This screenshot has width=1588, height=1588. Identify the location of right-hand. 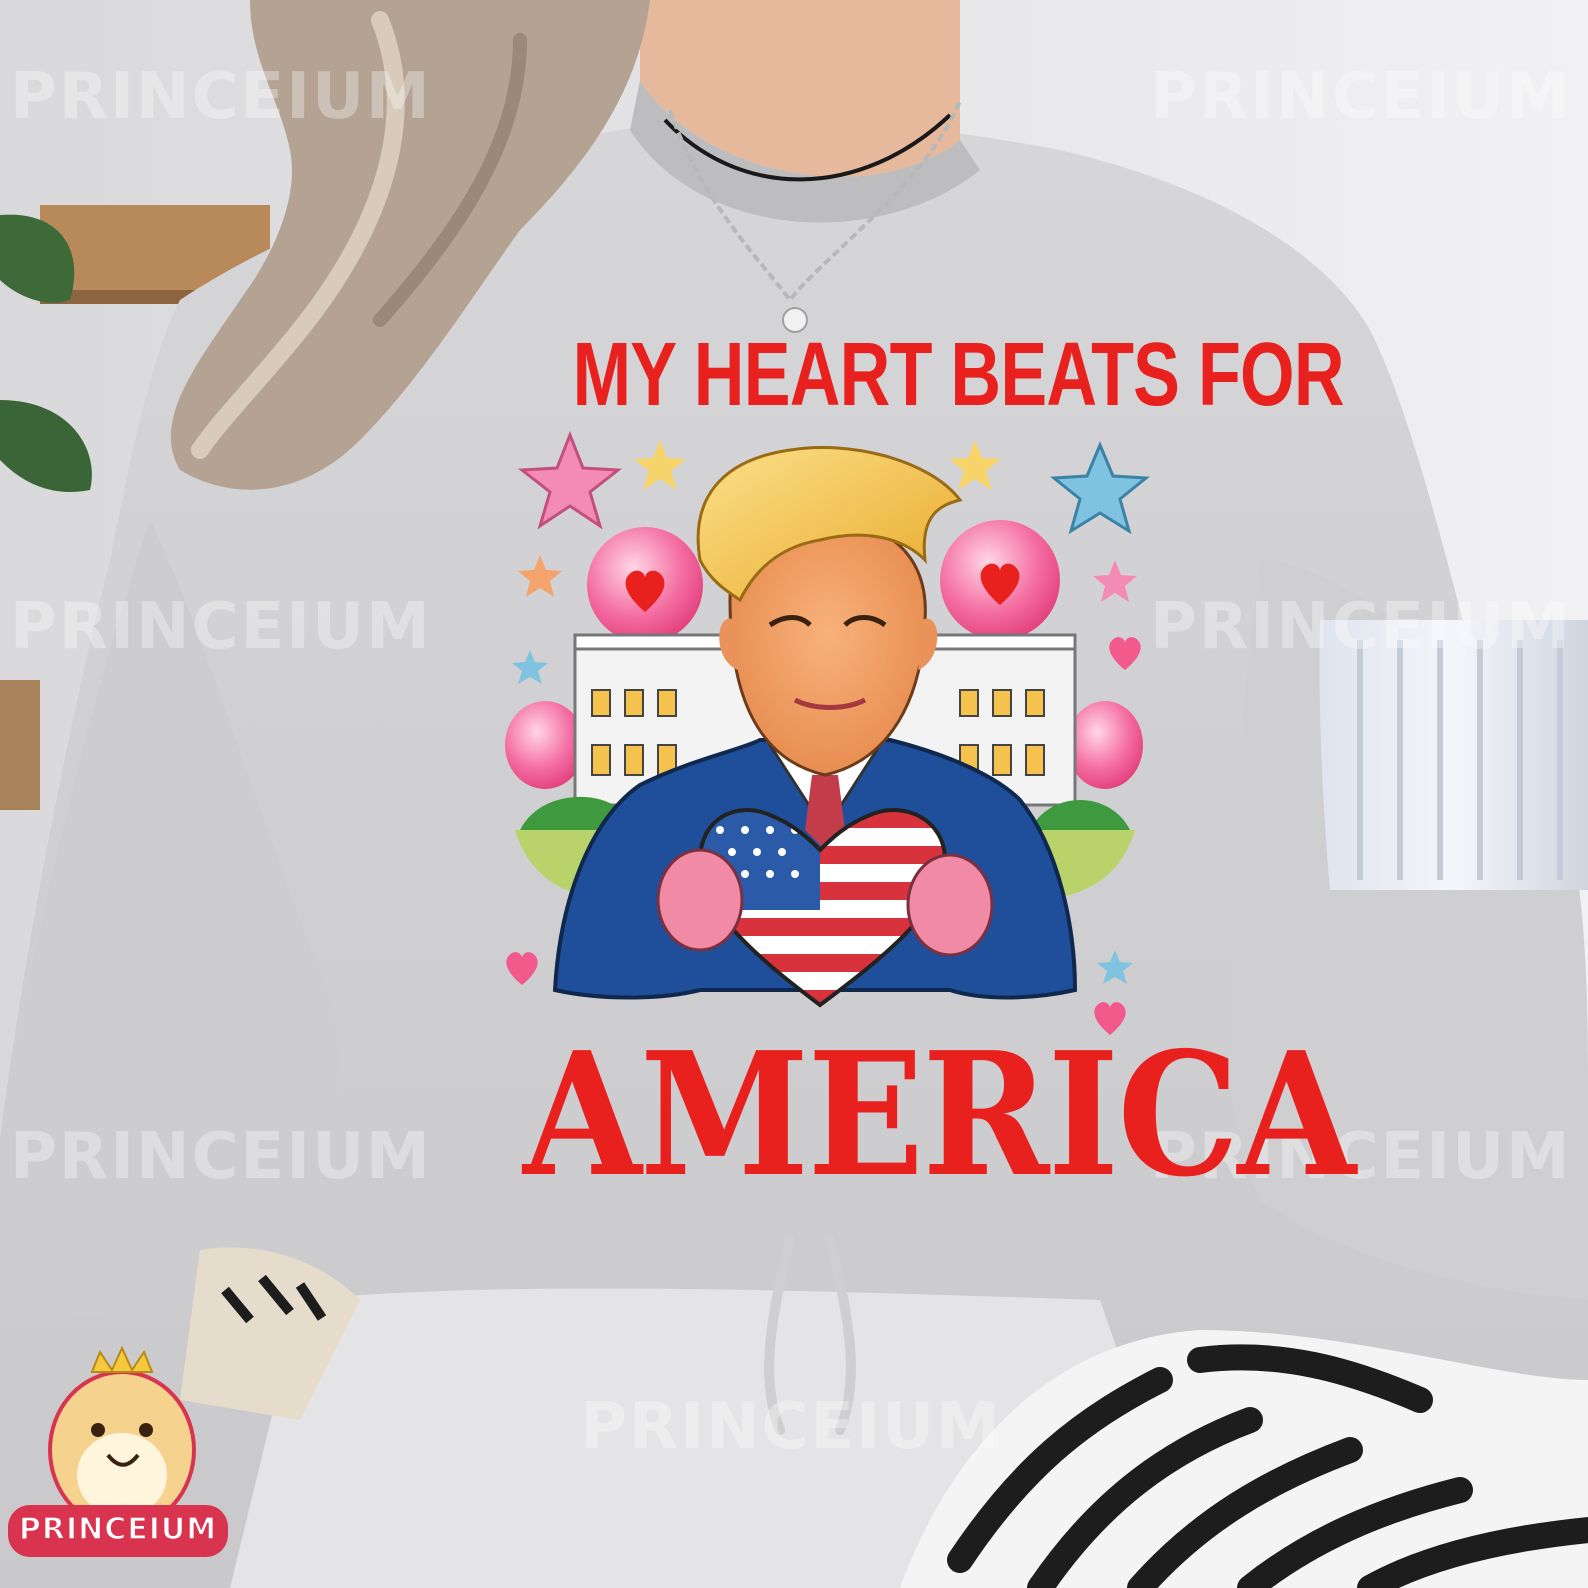
(950, 905).